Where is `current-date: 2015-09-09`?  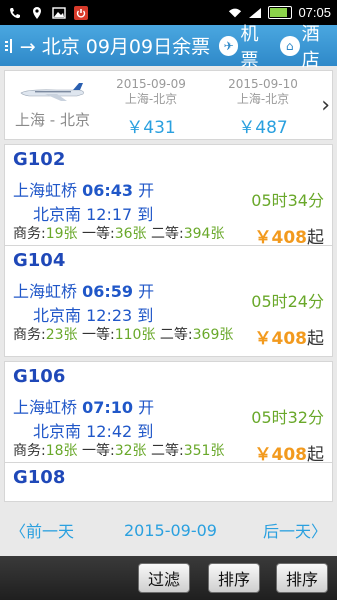
current-date: 2015-09-09 is located at coordinates (170, 530).